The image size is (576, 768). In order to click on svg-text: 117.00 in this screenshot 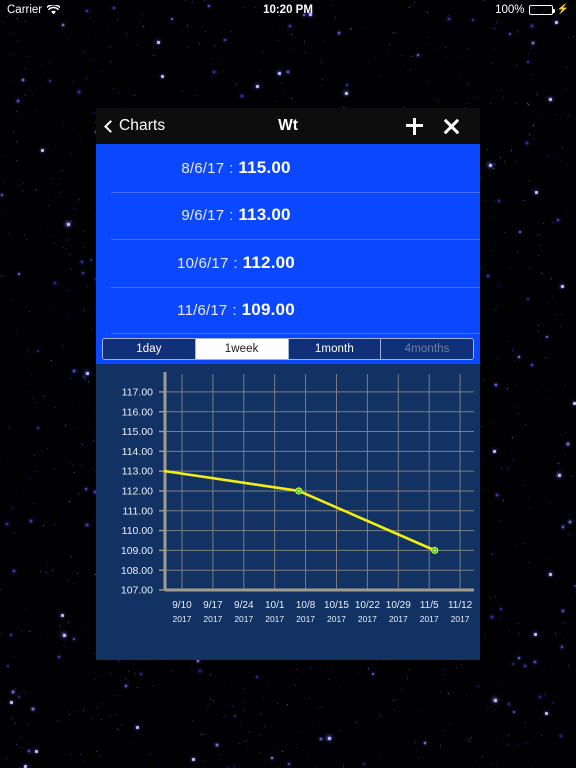, I will do `click(137, 392)`.